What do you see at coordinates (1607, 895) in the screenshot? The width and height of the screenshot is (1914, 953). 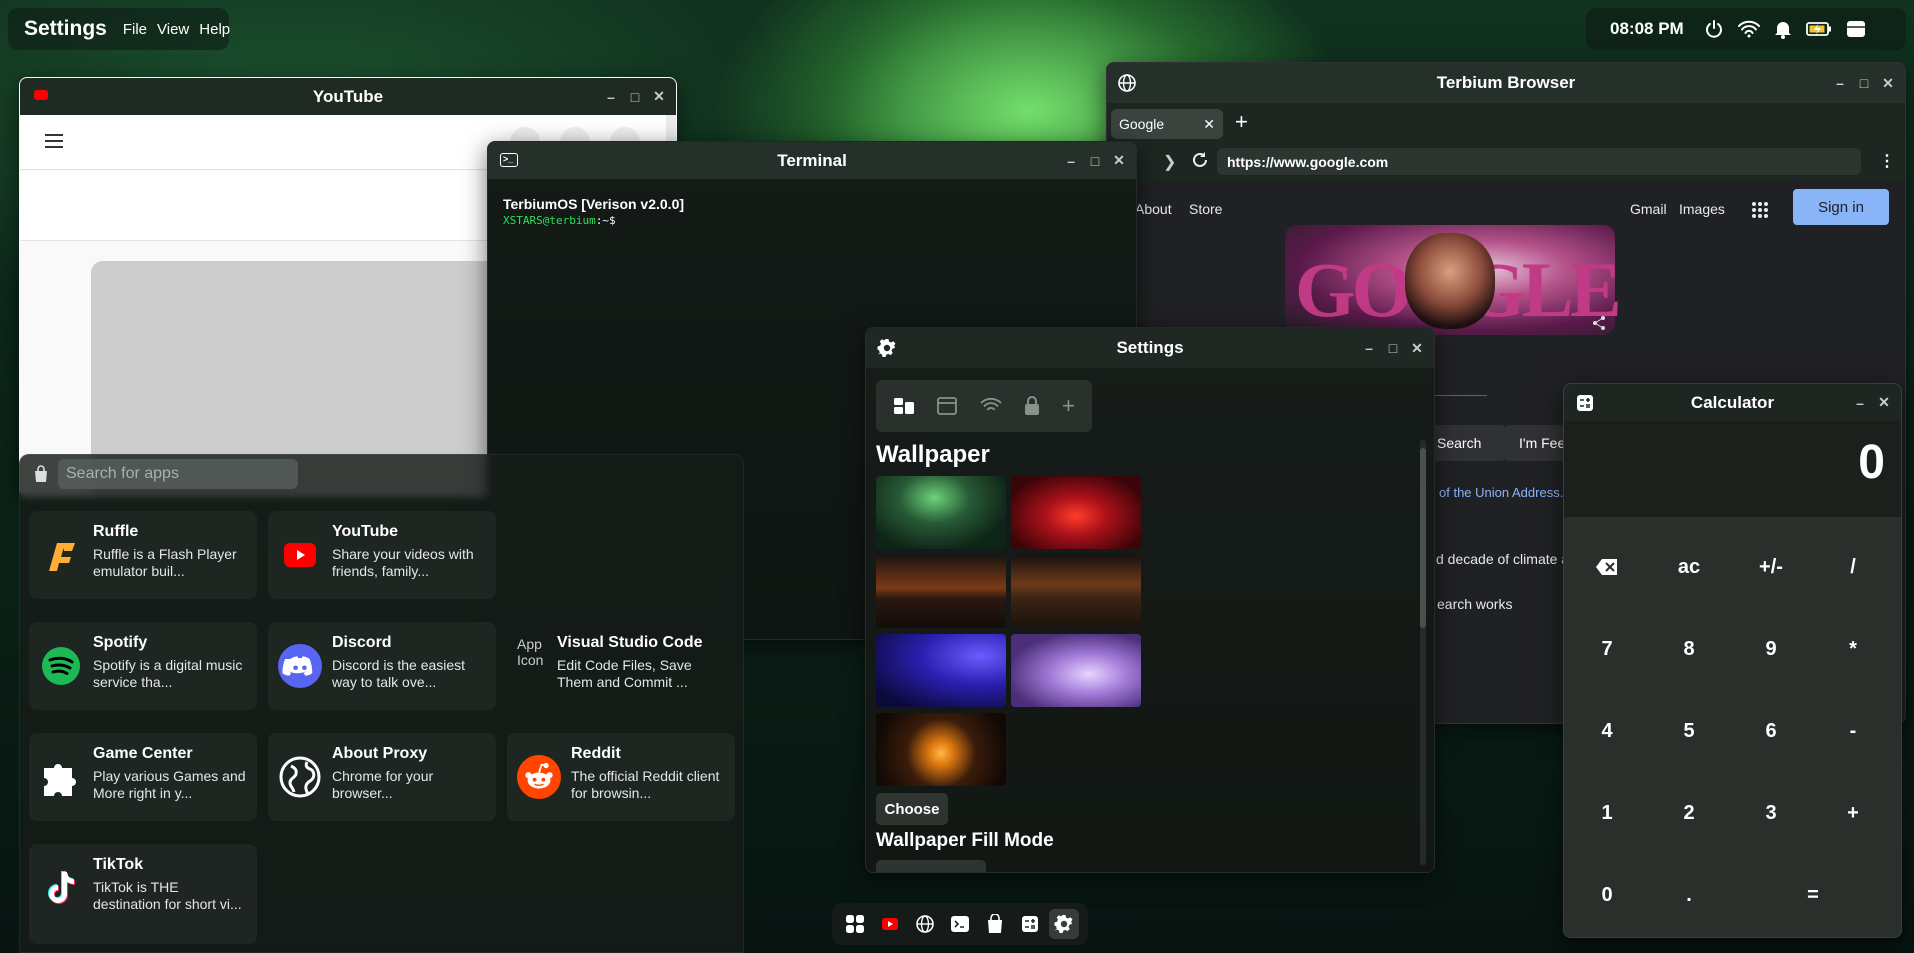 I see `key-0: 0` at bounding box center [1607, 895].